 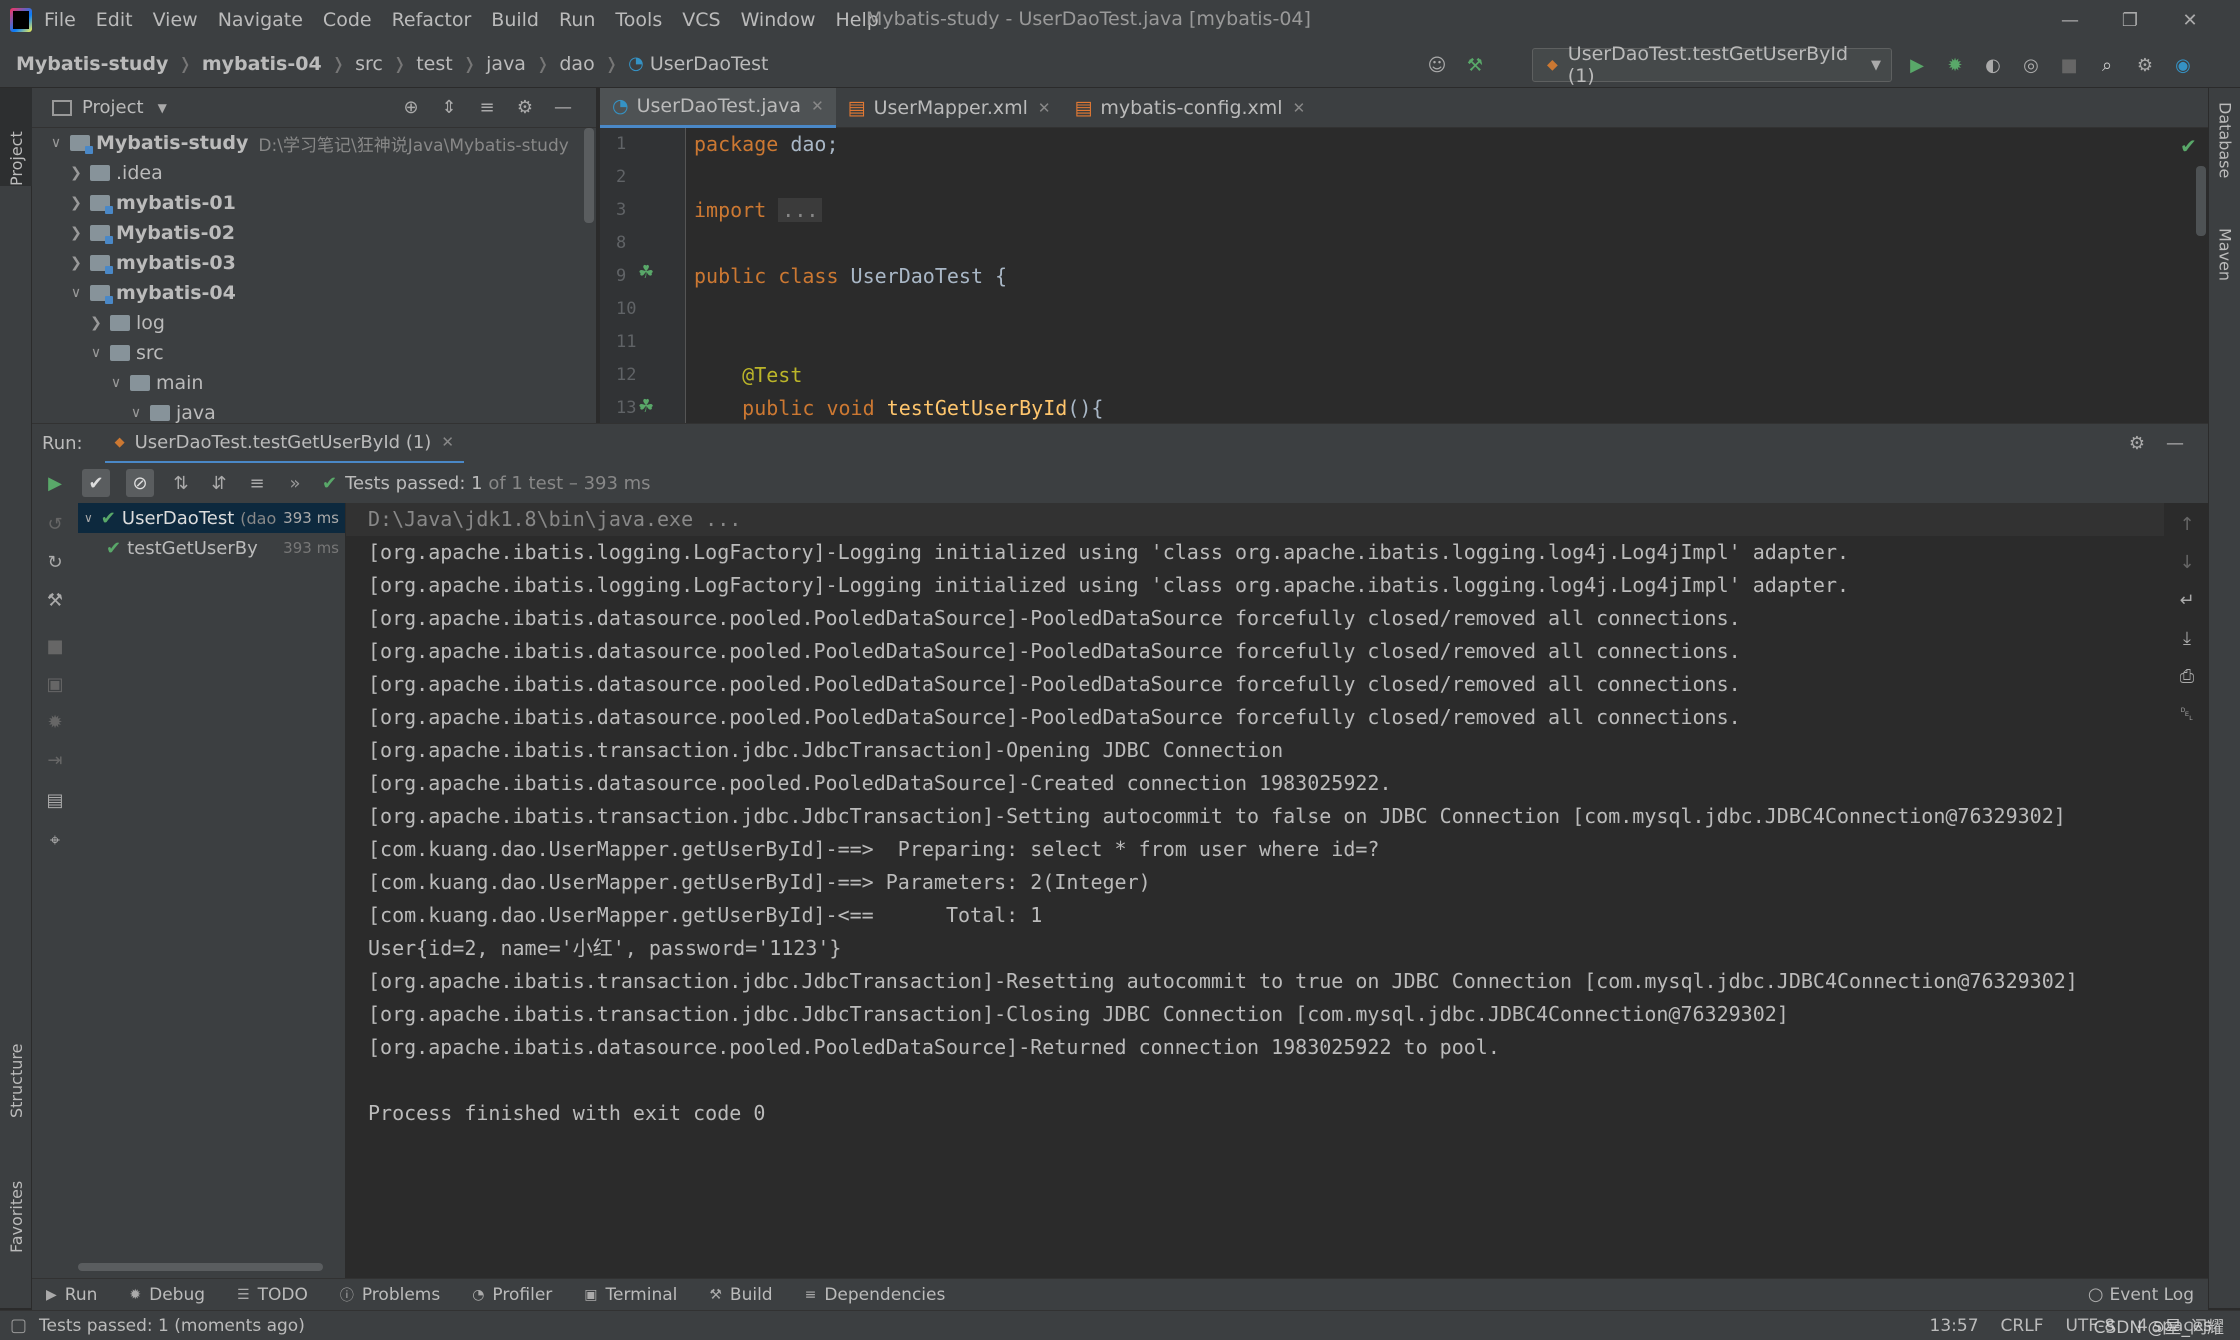 I want to click on project-tree-node: ❯ .idea, so click(x=314, y=173).